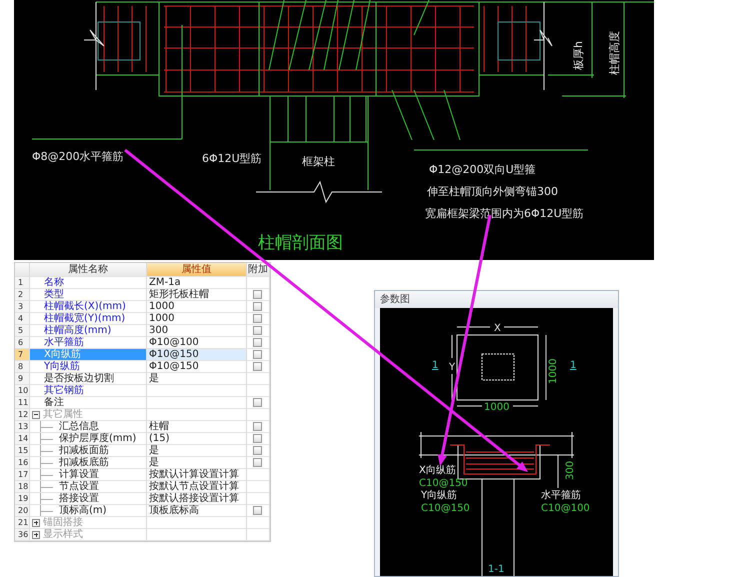 This screenshot has width=739, height=577. What do you see at coordinates (22, 499) in the screenshot?
I see `row-number: 19` at bounding box center [22, 499].